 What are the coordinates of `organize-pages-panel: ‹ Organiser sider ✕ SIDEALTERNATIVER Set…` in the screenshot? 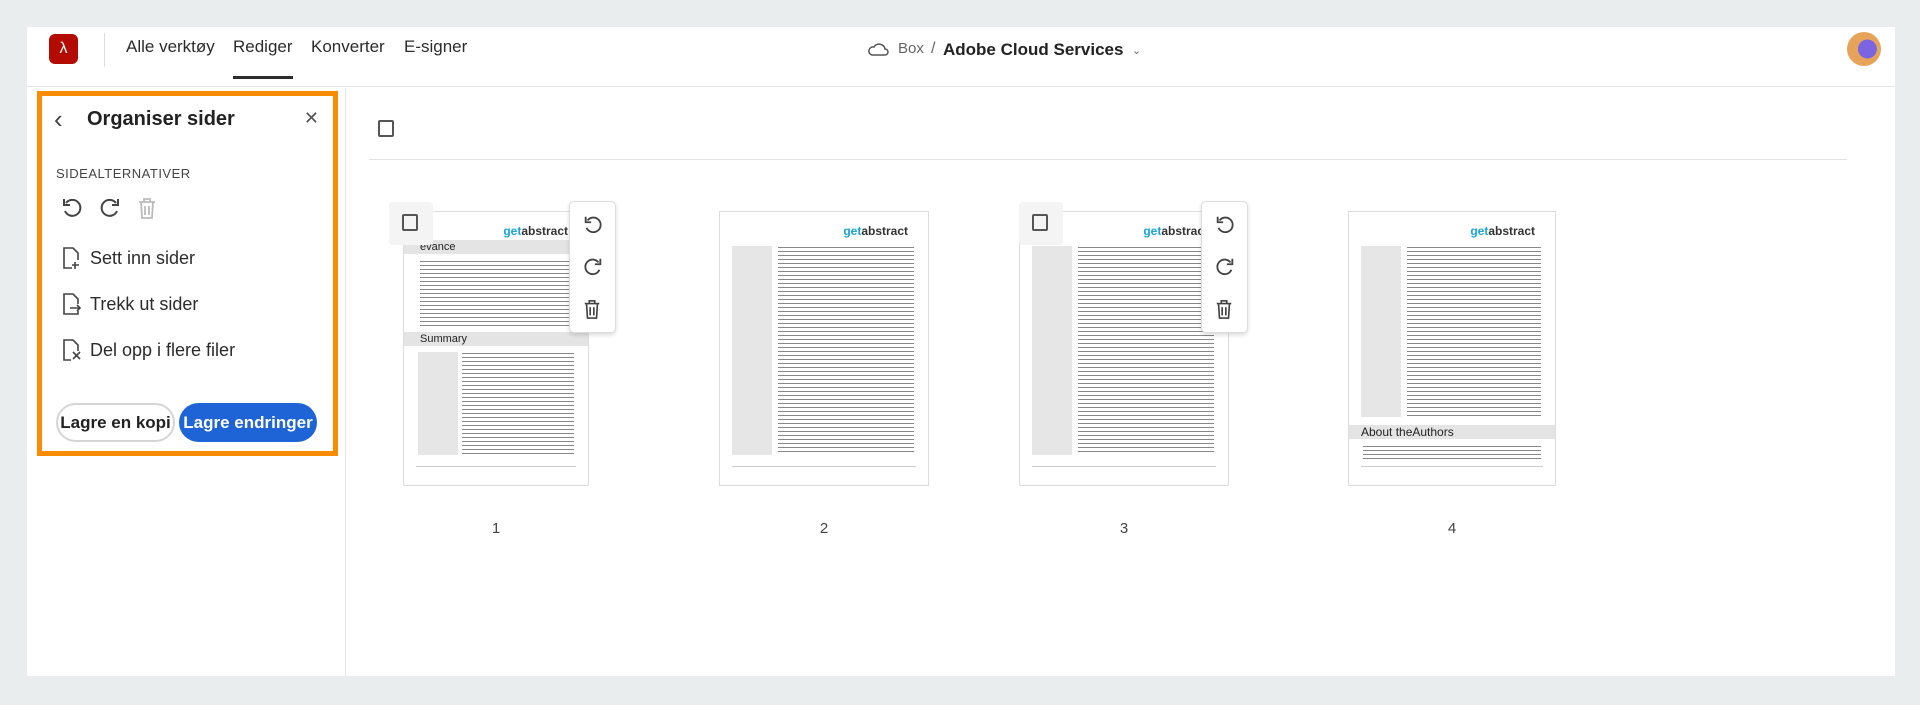 It's located at (187, 273).